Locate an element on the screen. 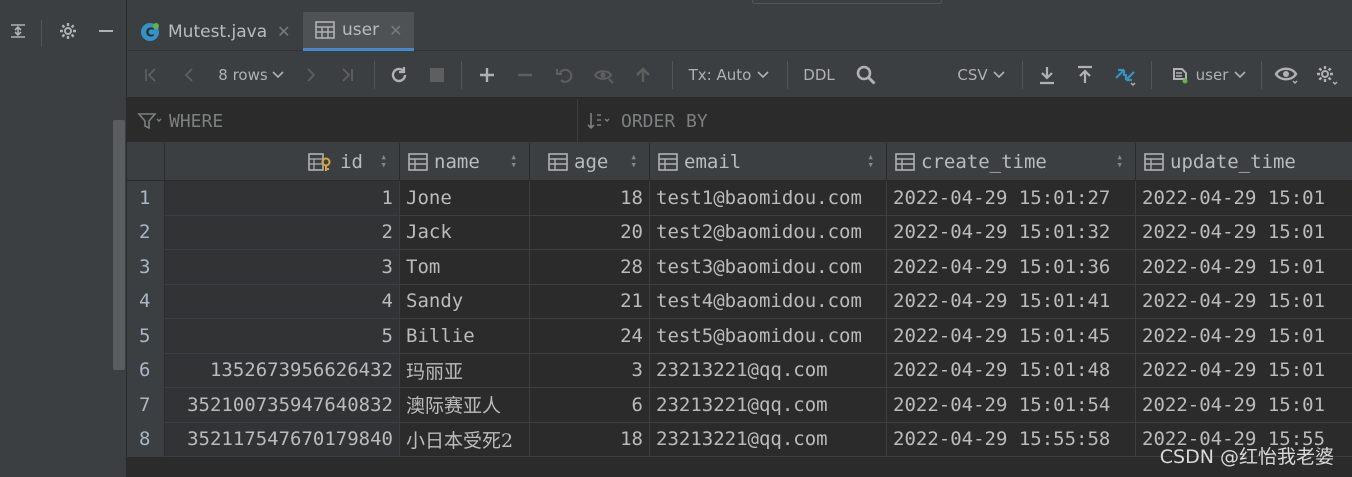  cell-name: Sandy is located at coordinates (465, 301).